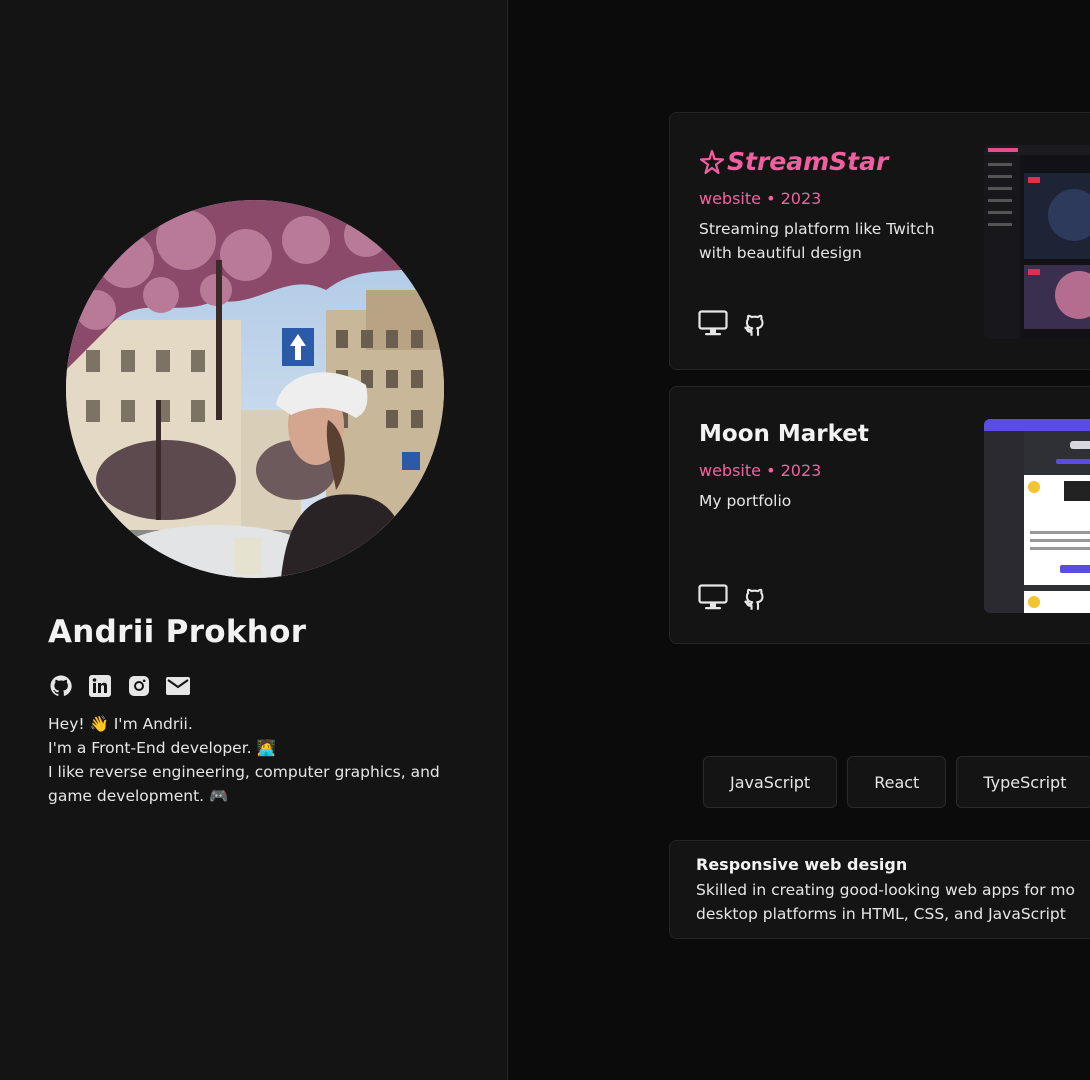 Image resolution: width=1090 pixels, height=1080 pixels. Describe the element at coordinates (99, 685) in the screenshot. I see `linkedin-icon` at that location.